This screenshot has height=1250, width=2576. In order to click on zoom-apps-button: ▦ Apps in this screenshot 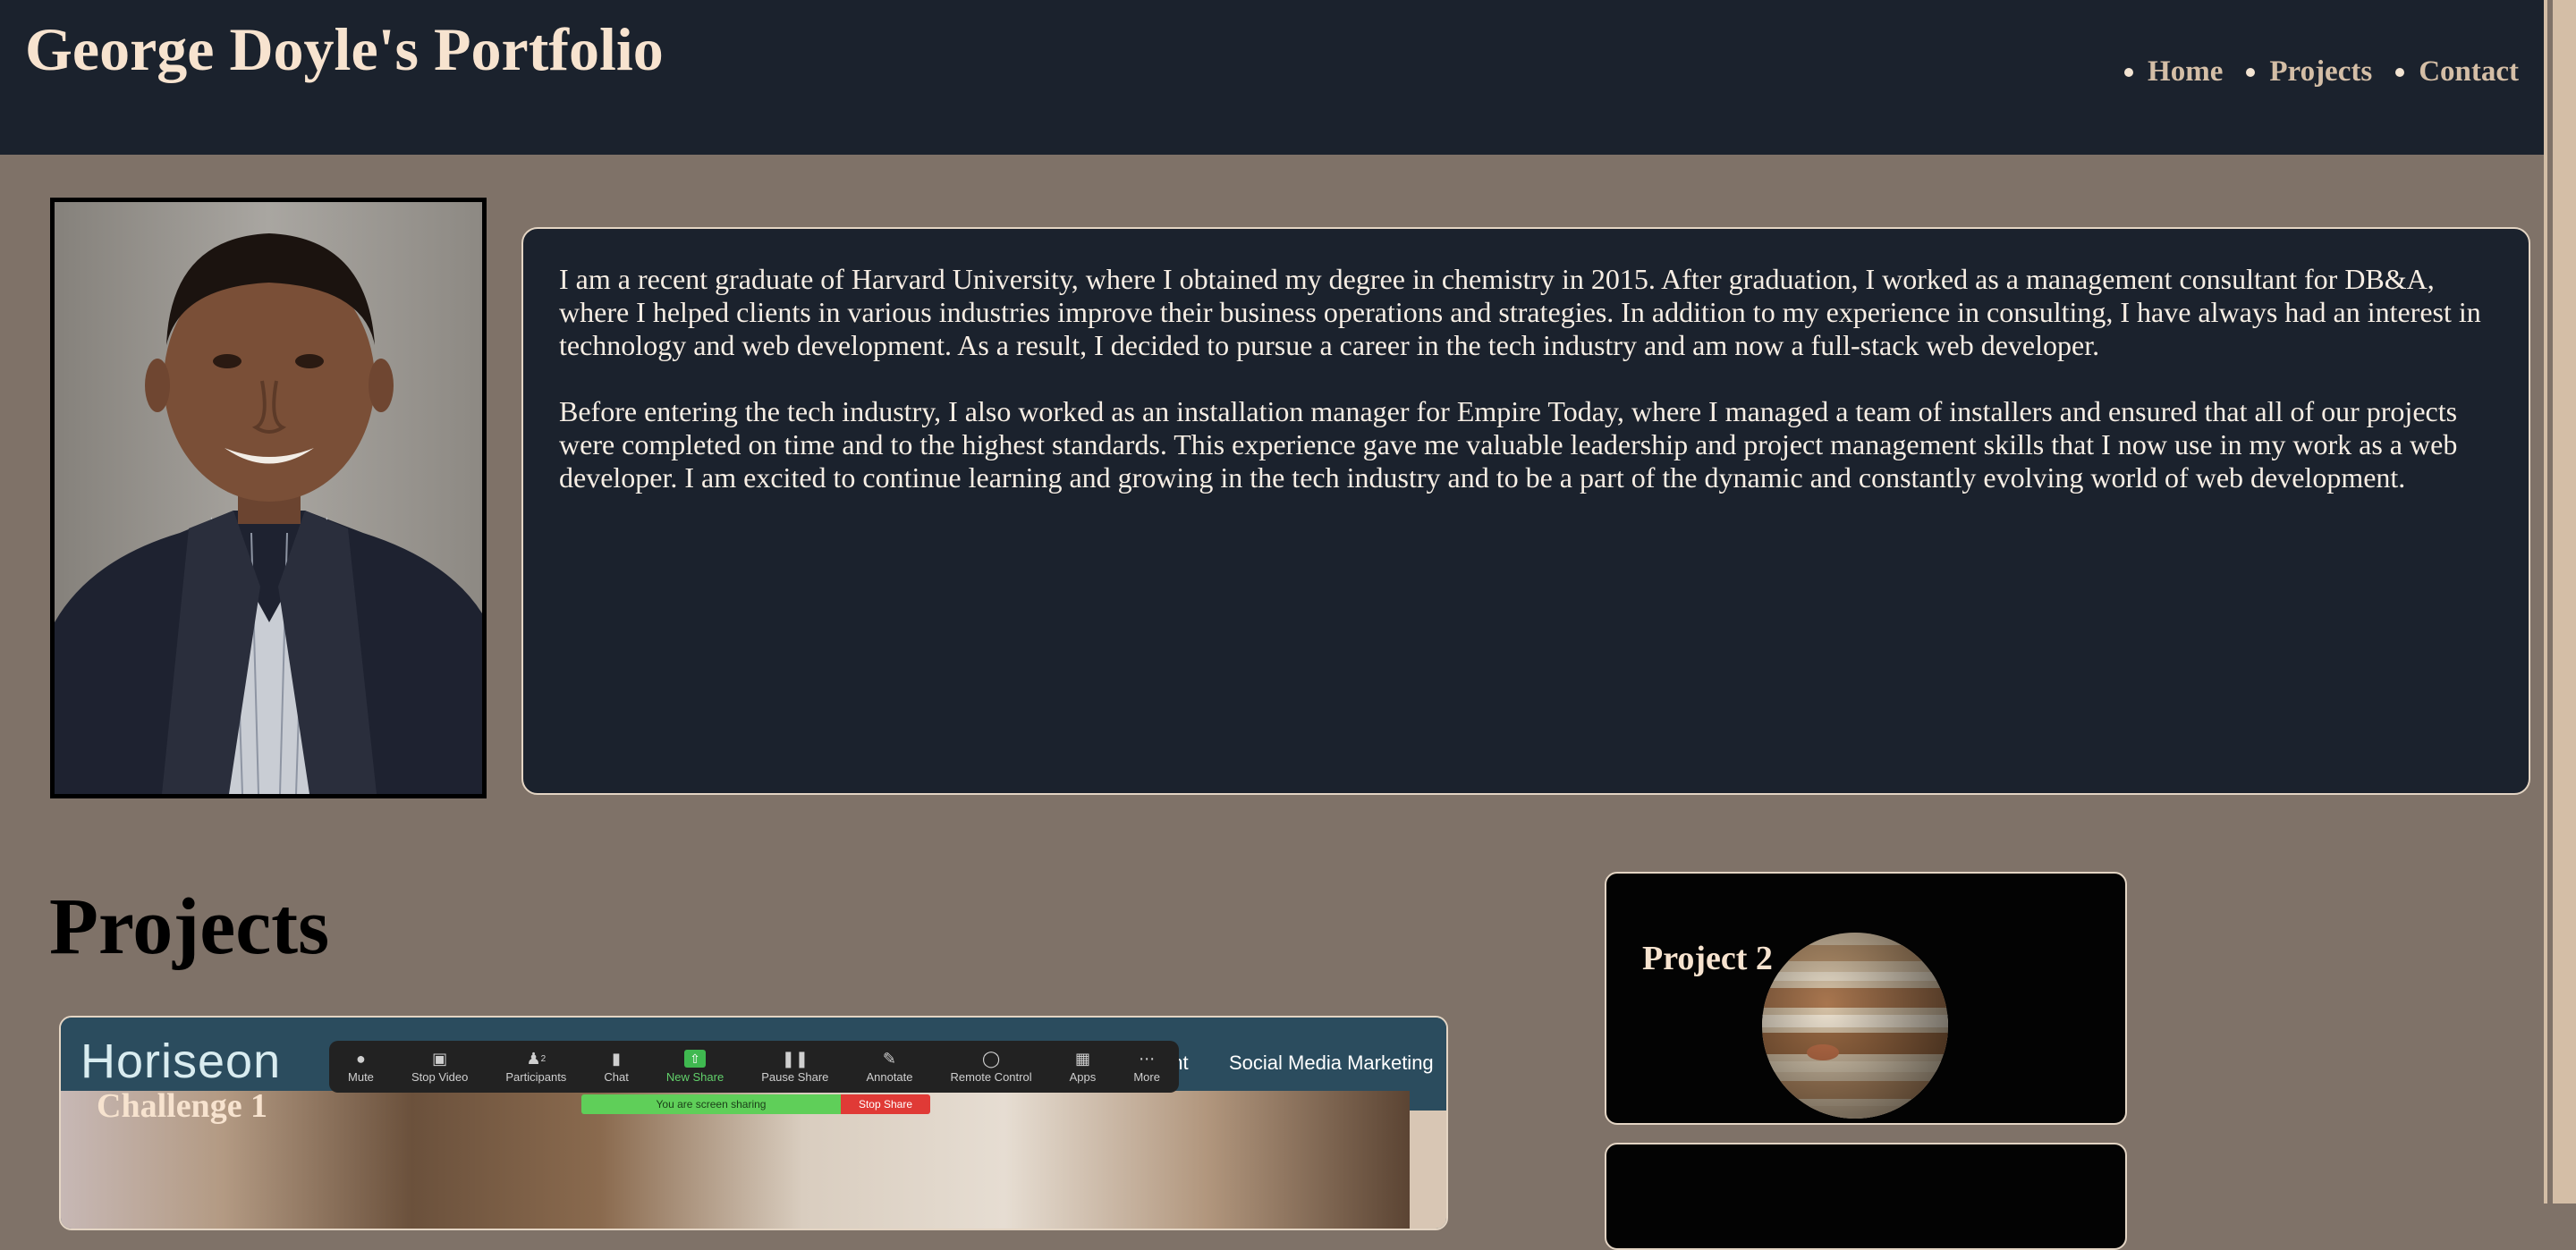, I will do `click(1083, 1067)`.